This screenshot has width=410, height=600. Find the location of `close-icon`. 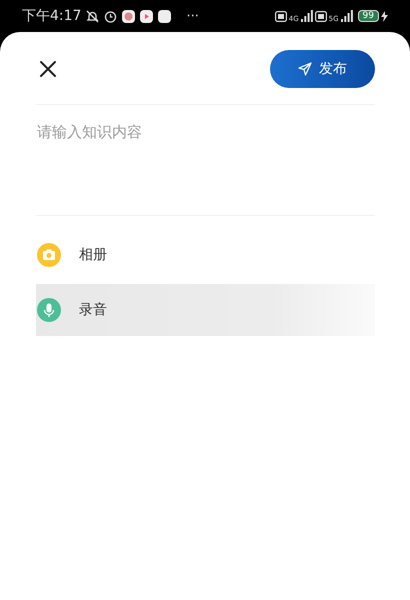

close-icon is located at coordinates (48, 69).